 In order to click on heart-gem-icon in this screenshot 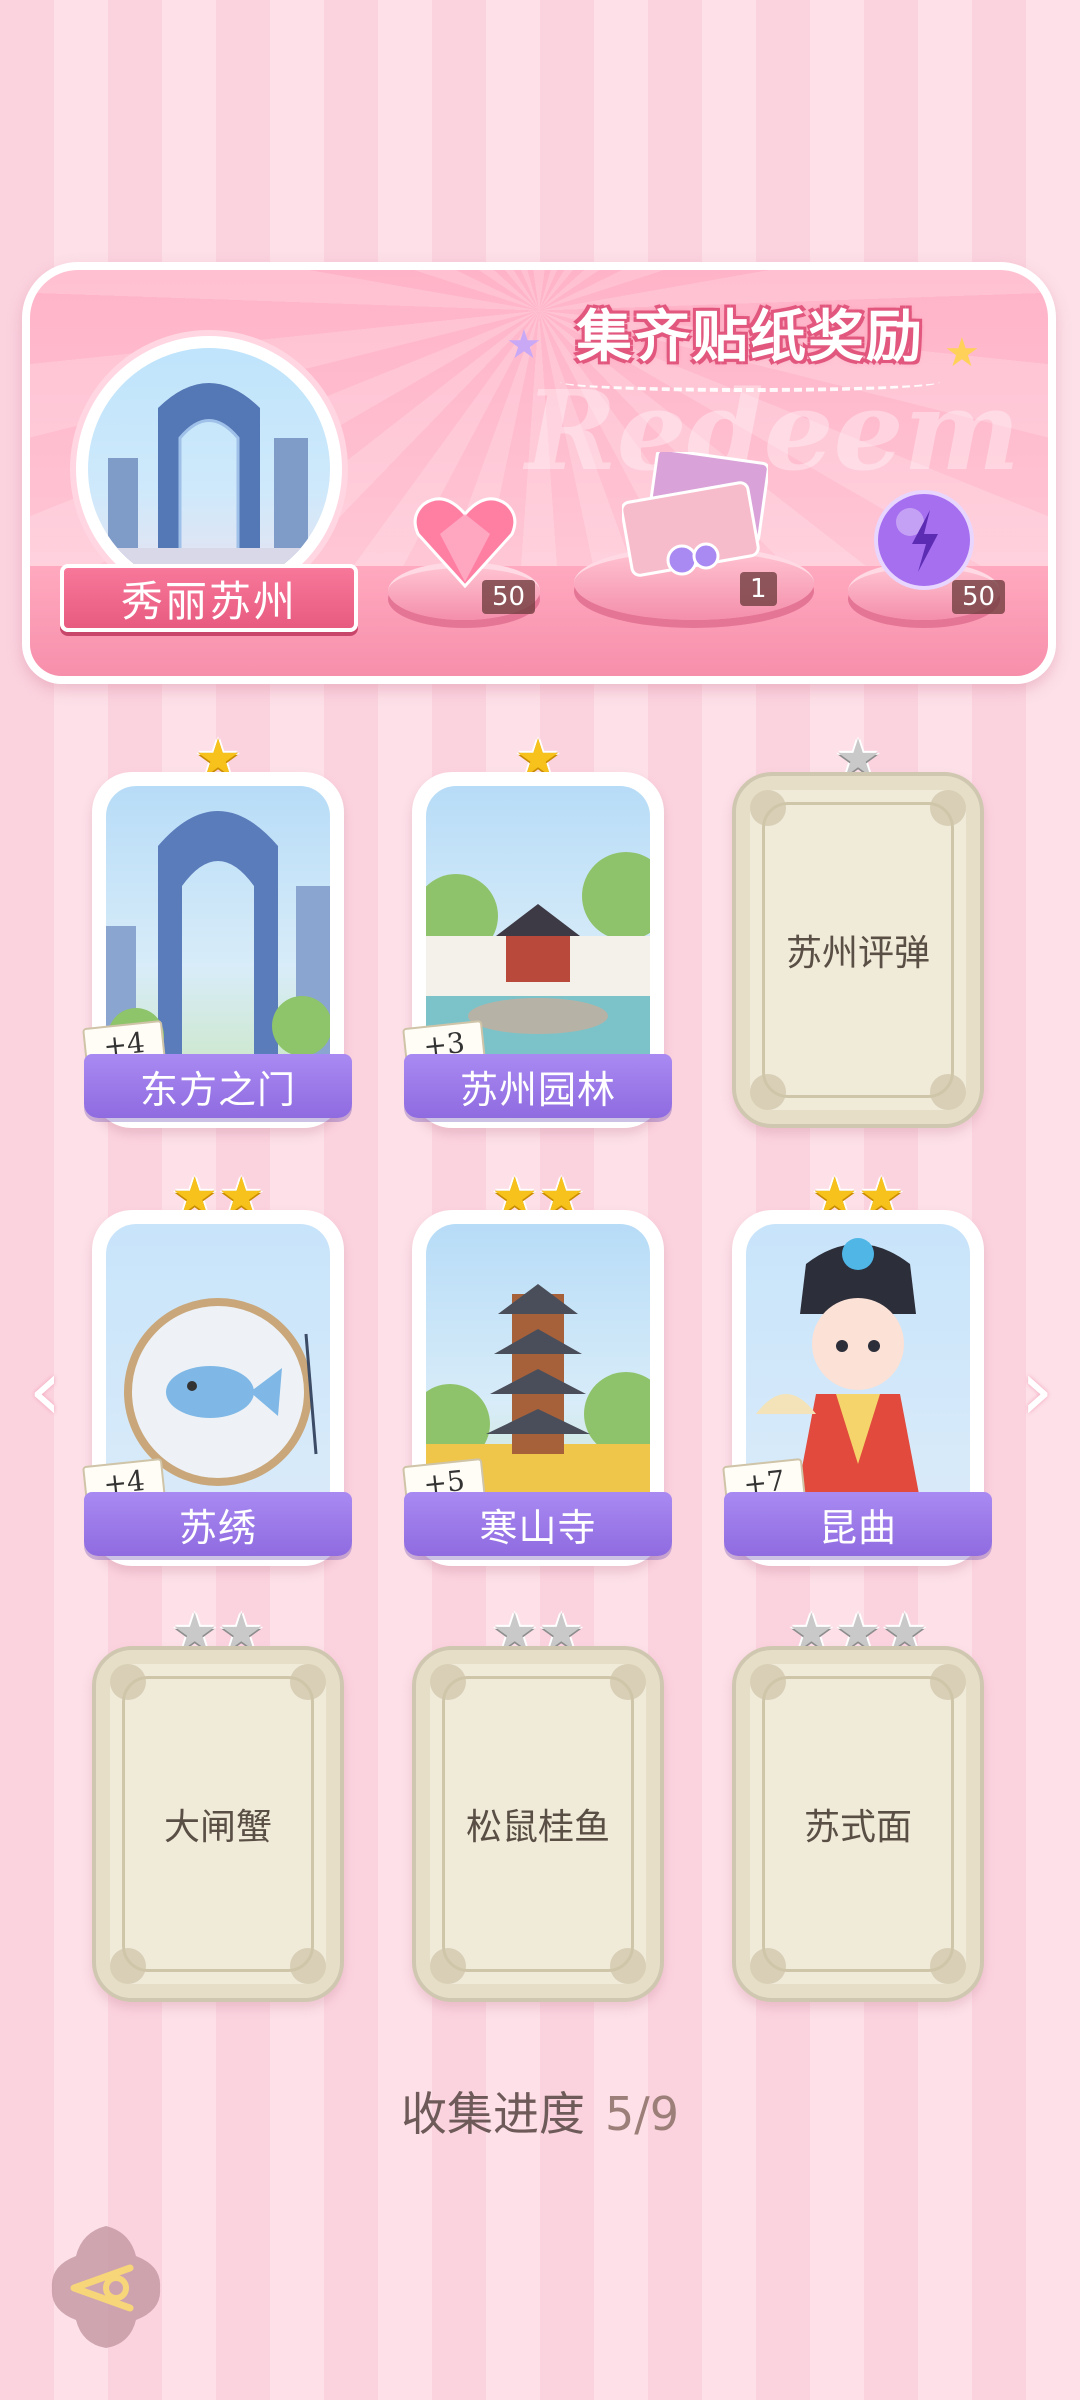, I will do `click(465, 544)`.